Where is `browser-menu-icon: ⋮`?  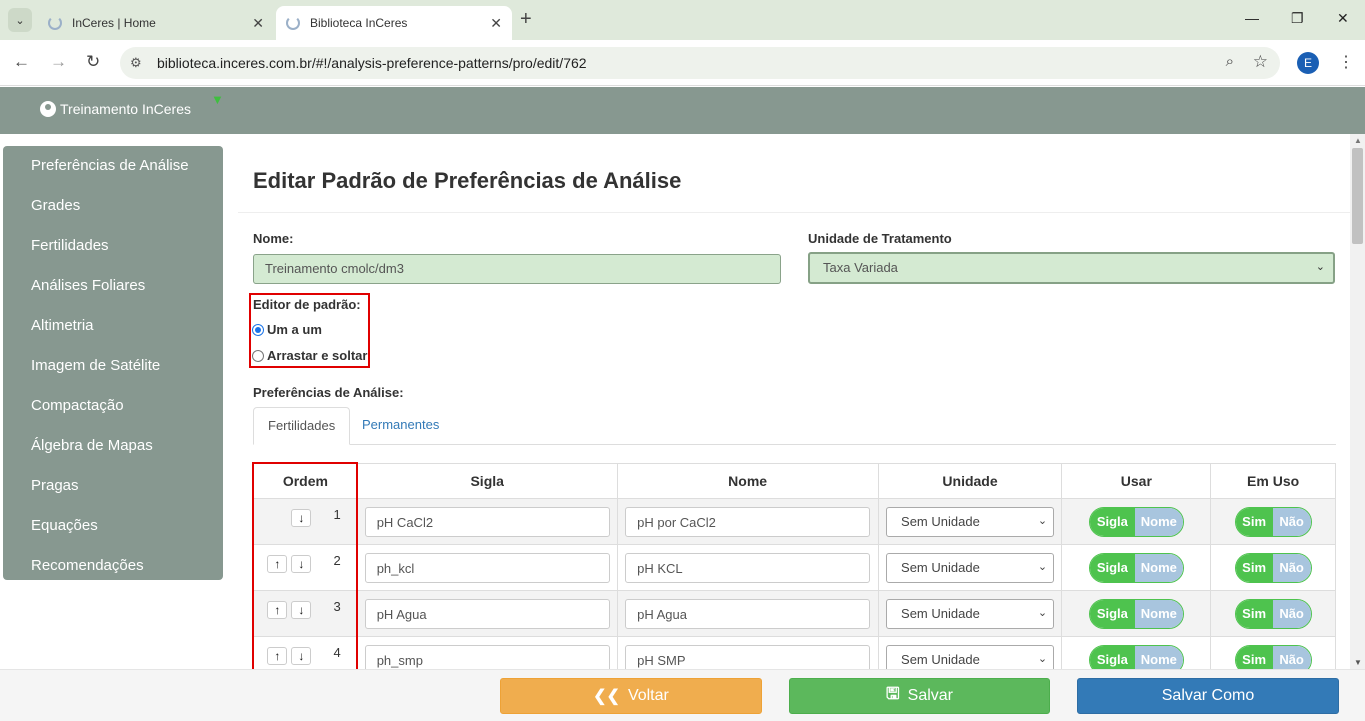 browser-menu-icon: ⋮ is located at coordinates (1346, 62).